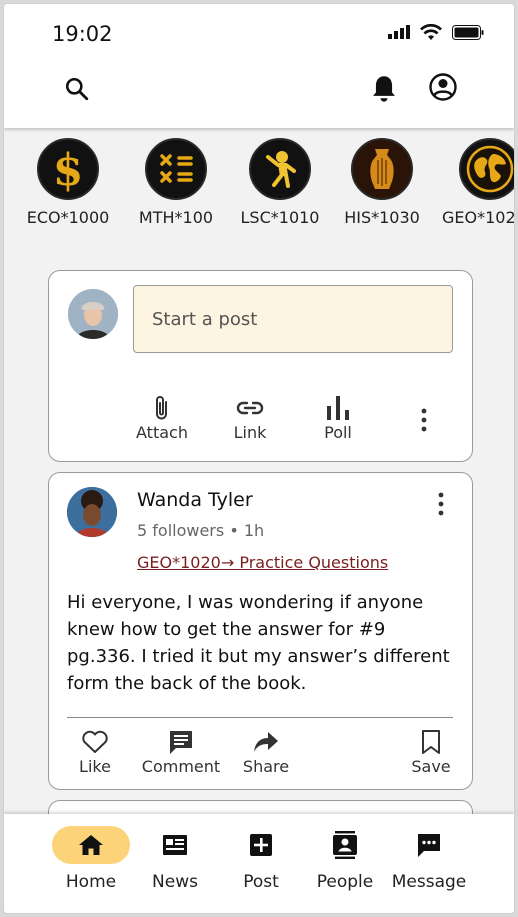  Describe the element at coordinates (443, 87) in the screenshot. I see `account-circle-icon` at that location.